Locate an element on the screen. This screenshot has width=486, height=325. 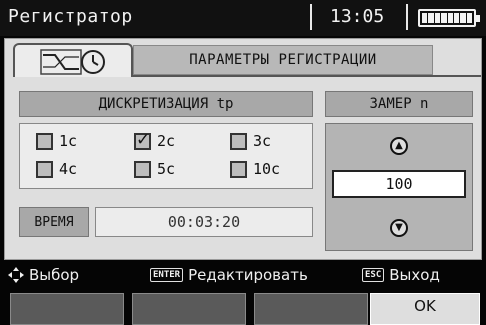
esc-key-icon: ESC is located at coordinates (373, 275).